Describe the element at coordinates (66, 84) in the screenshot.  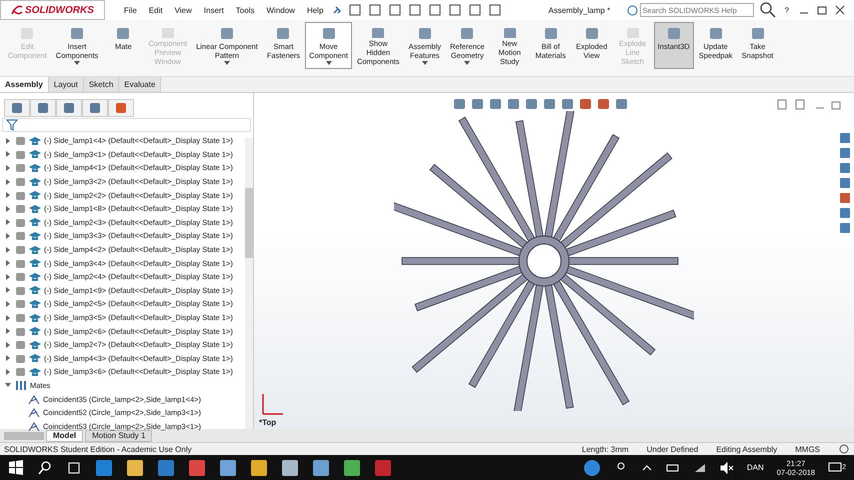
I see `command-tab: Layout` at that location.